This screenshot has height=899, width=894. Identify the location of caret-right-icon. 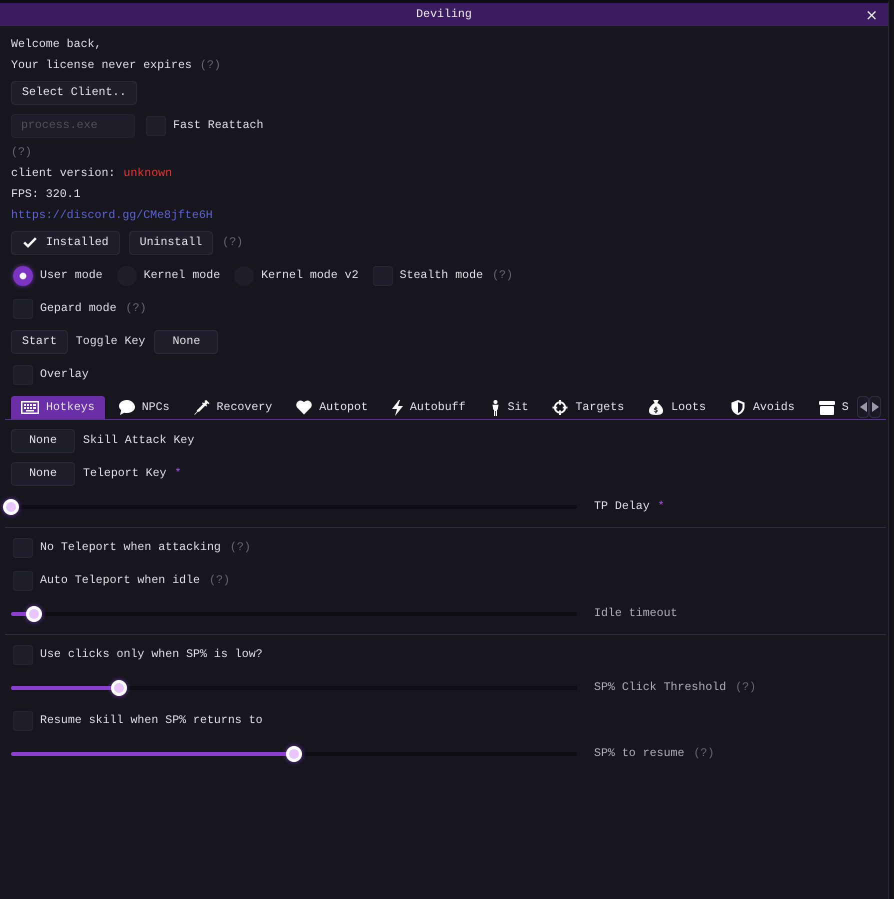
(875, 407).